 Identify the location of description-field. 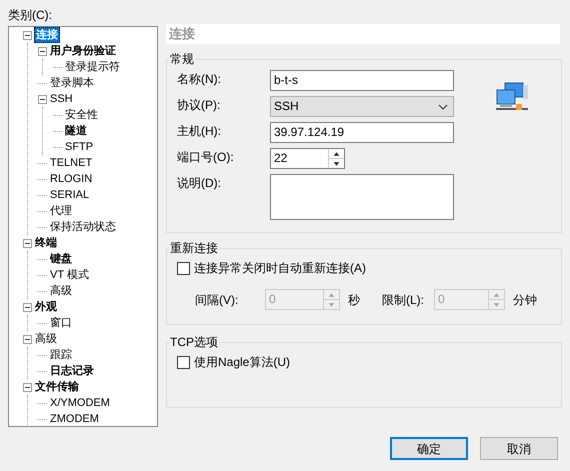
(362, 197).